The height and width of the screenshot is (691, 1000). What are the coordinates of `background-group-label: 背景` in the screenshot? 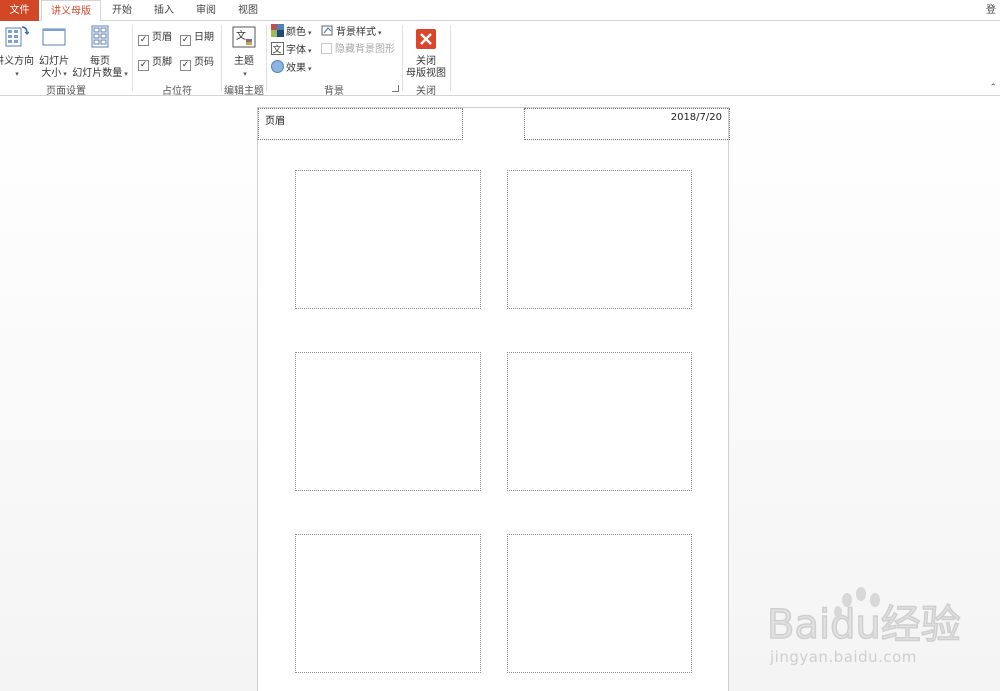 It's located at (334, 91).